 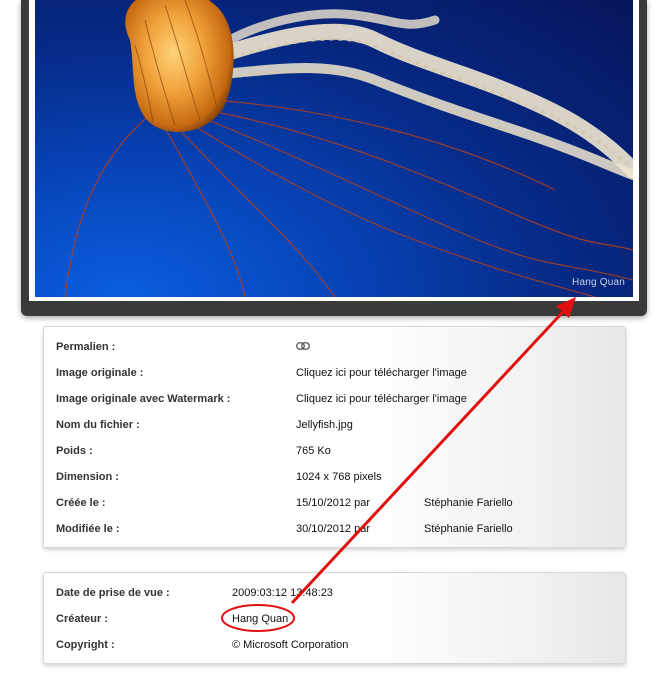 What do you see at coordinates (81, 503) in the screenshot?
I see `created-label: Créée le :` at bounding box center [81, 503].